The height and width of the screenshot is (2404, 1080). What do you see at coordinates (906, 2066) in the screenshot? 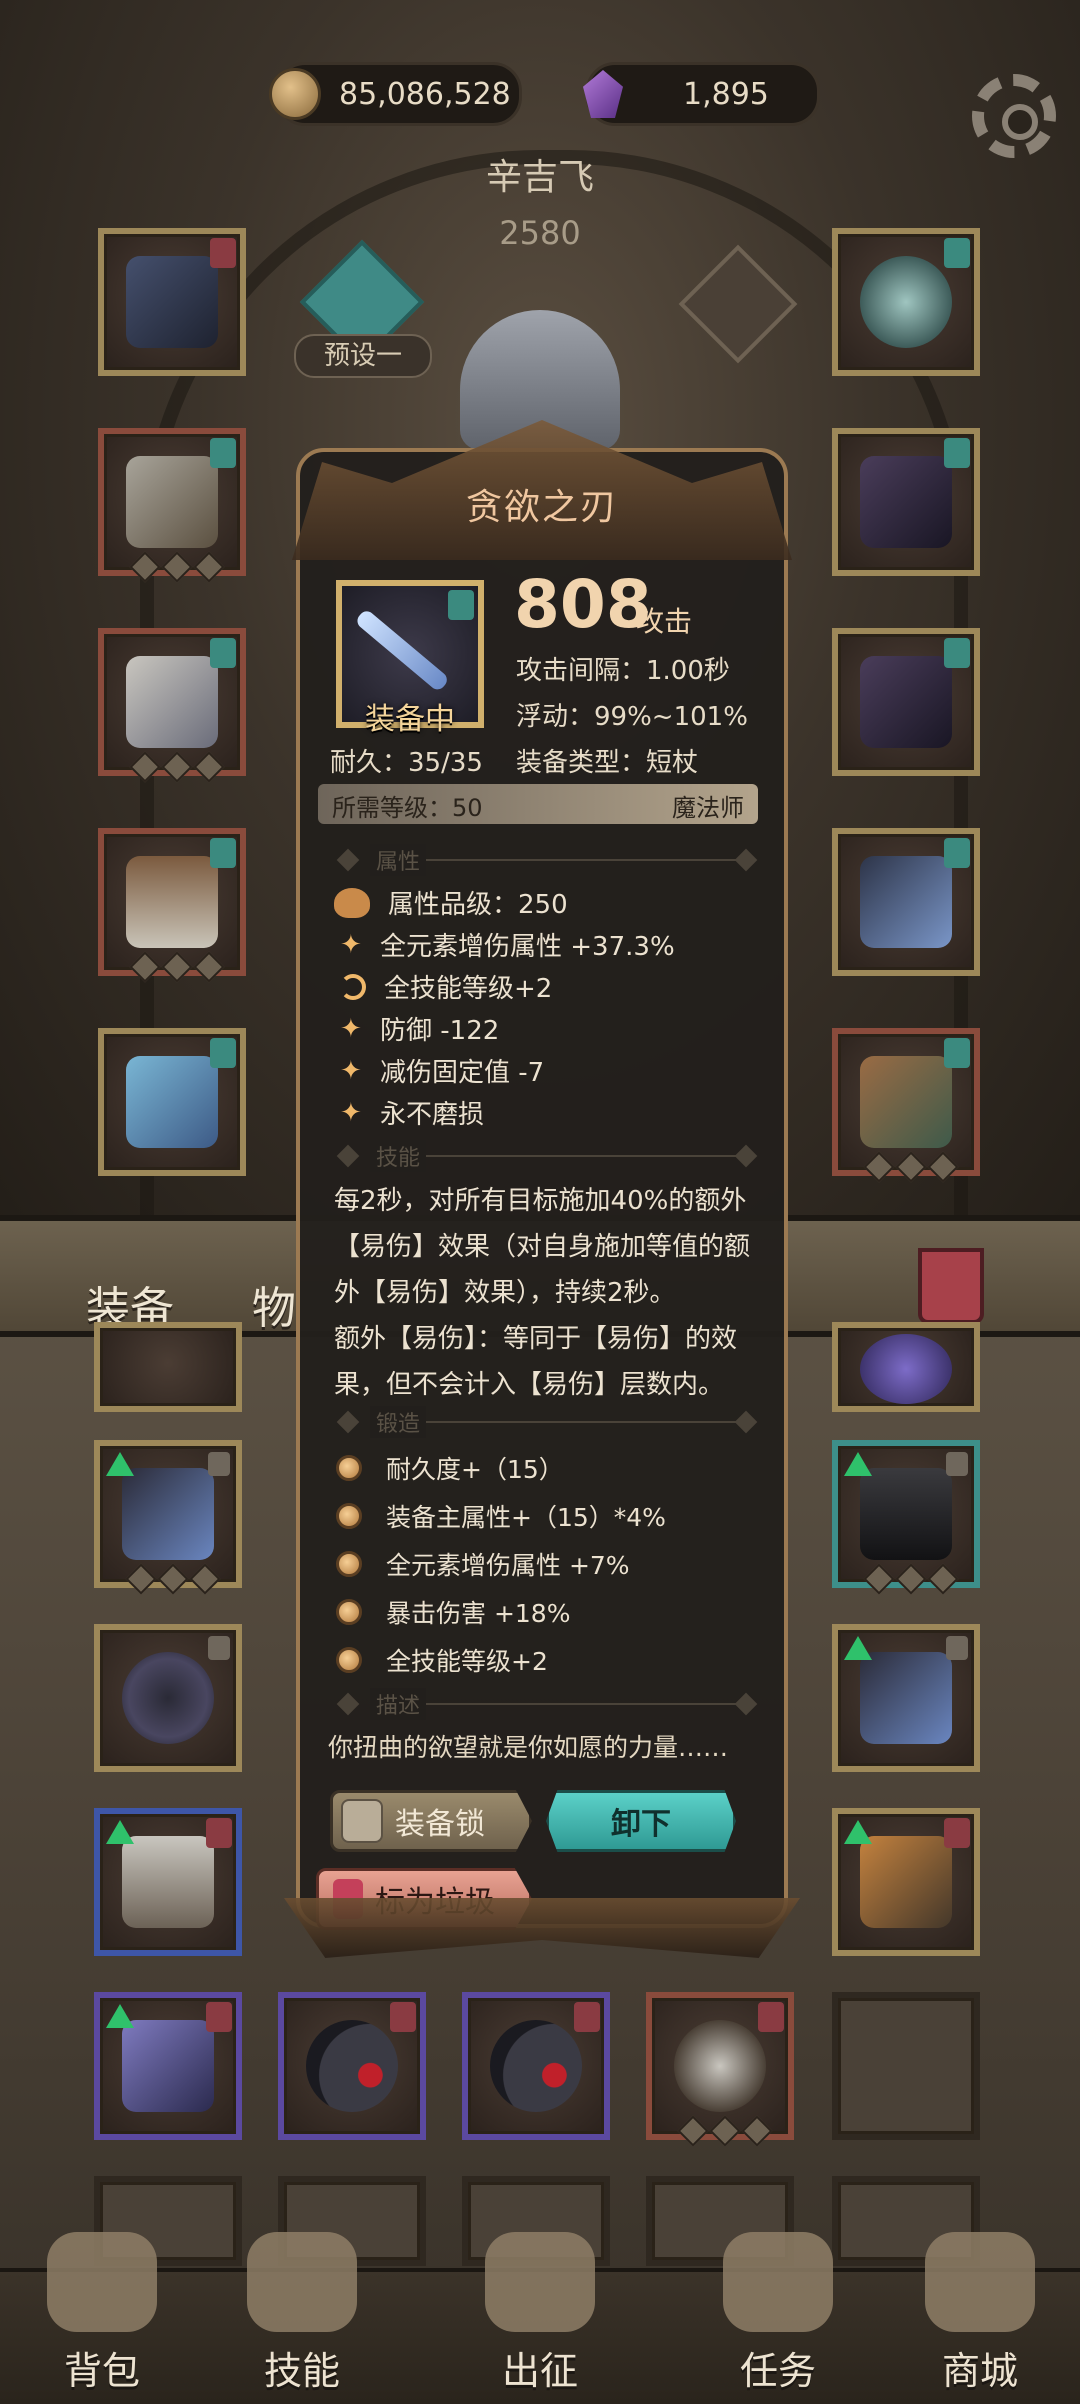
I see `bag-slot-empty` at bounding box center [906, 2066].